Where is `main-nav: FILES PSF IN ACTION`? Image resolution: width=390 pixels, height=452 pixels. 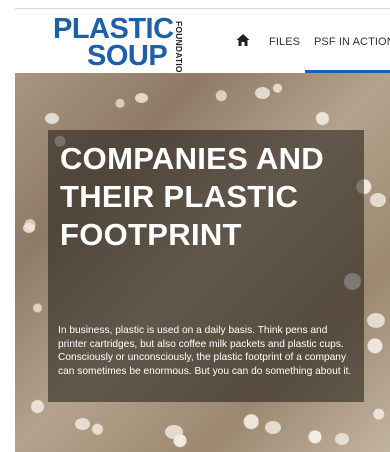 main-nav: FILES PSF IN ACTION is located at coordinates (202, 41).